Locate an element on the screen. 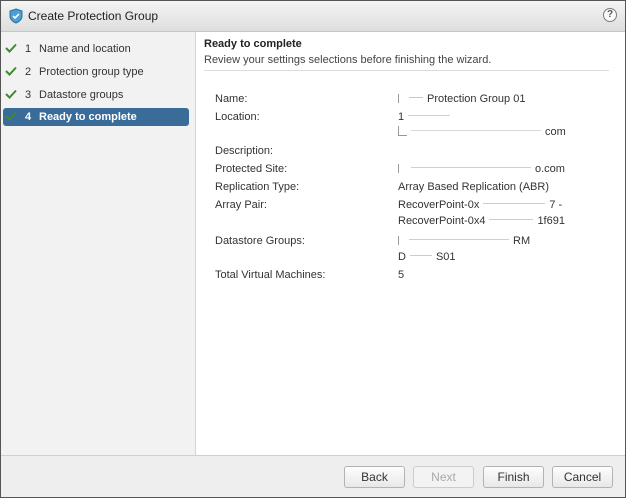  step-name-and-location: 1 Name and location is located at coordinates (96, 49).